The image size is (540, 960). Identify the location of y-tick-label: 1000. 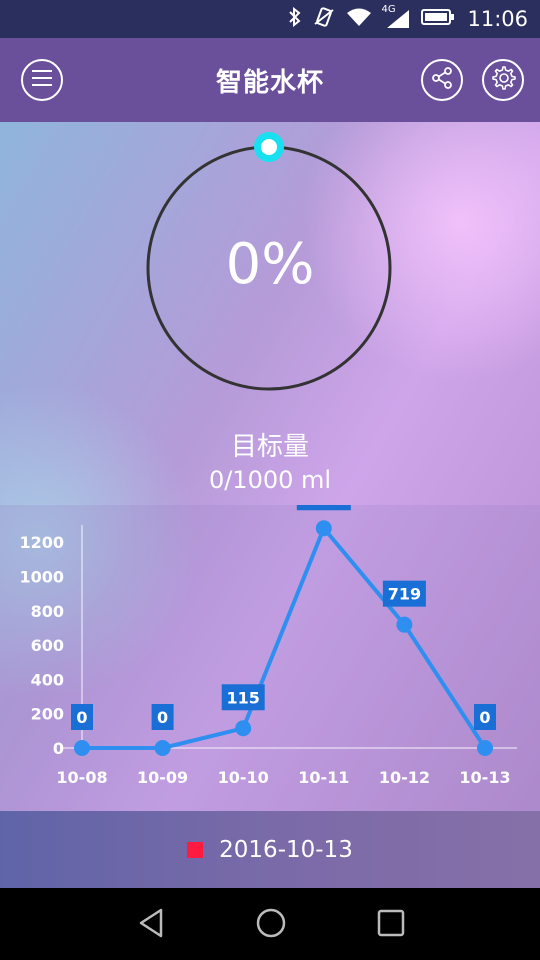
(41, 576).